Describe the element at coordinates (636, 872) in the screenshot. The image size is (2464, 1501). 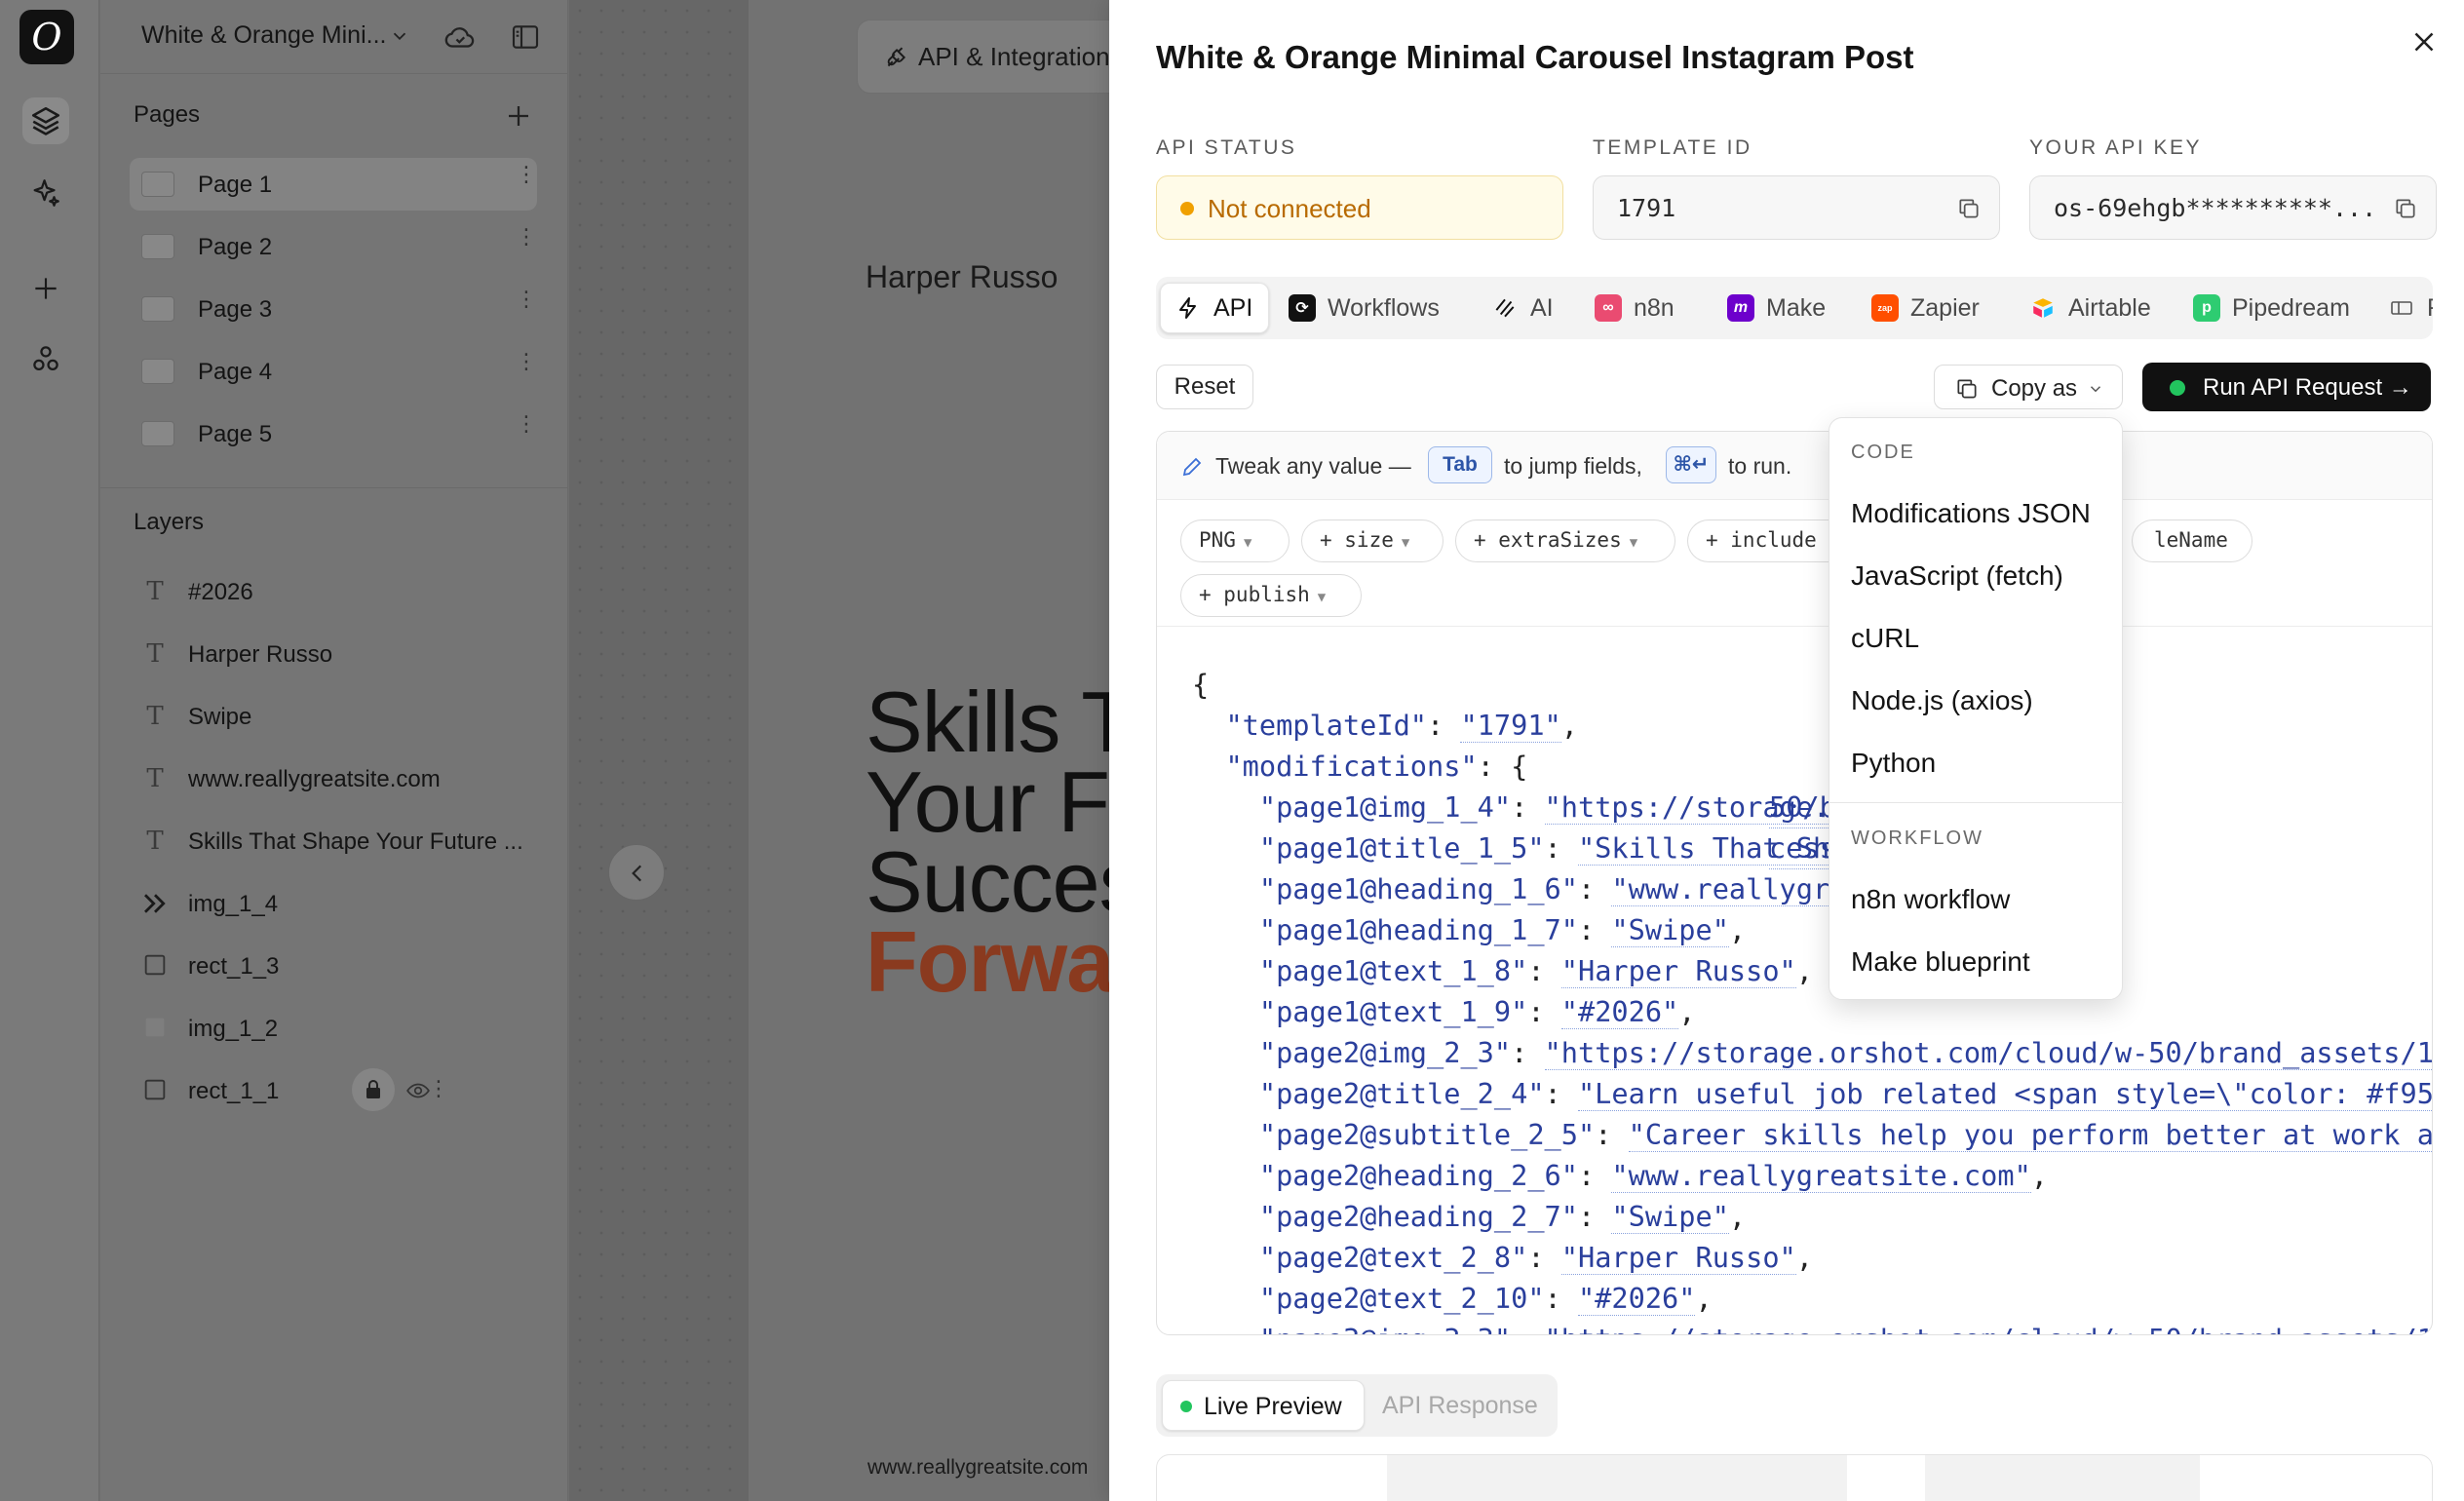
I see `previous-page-button` at that location.